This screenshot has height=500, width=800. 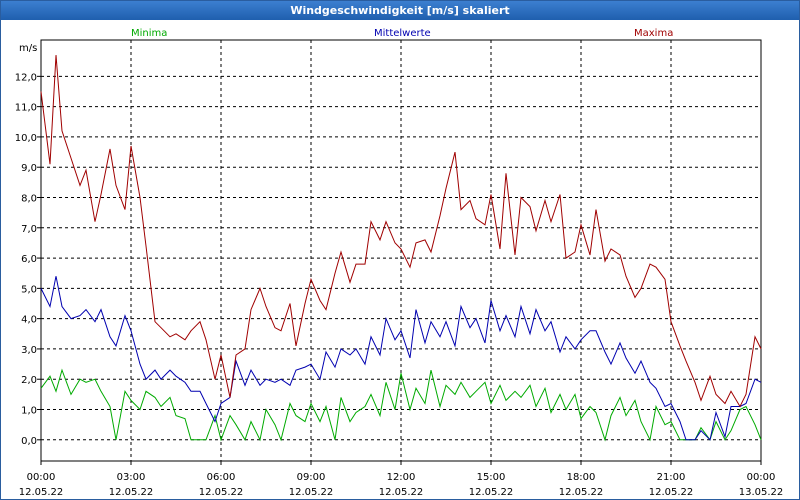 I want to click on y-axis-unit-label: m/s, so click(x=28, y=48).